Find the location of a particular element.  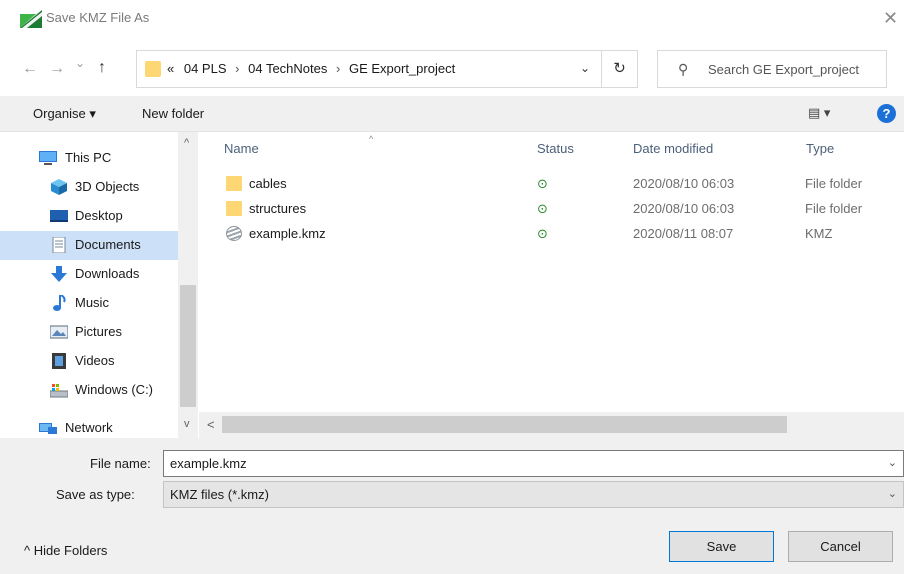

desktop-icon is located at coordinates (59, 216).